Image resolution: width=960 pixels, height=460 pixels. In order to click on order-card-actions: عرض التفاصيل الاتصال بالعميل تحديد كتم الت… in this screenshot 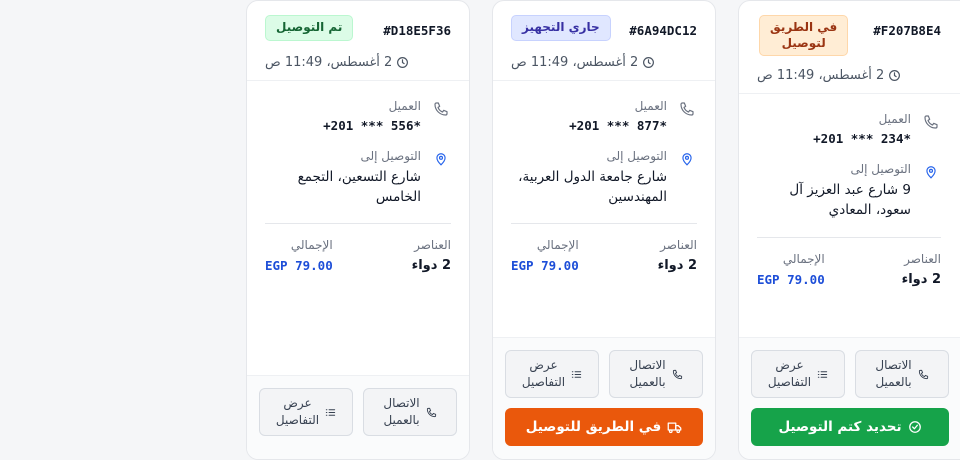, I will do `click(849, 398)`.